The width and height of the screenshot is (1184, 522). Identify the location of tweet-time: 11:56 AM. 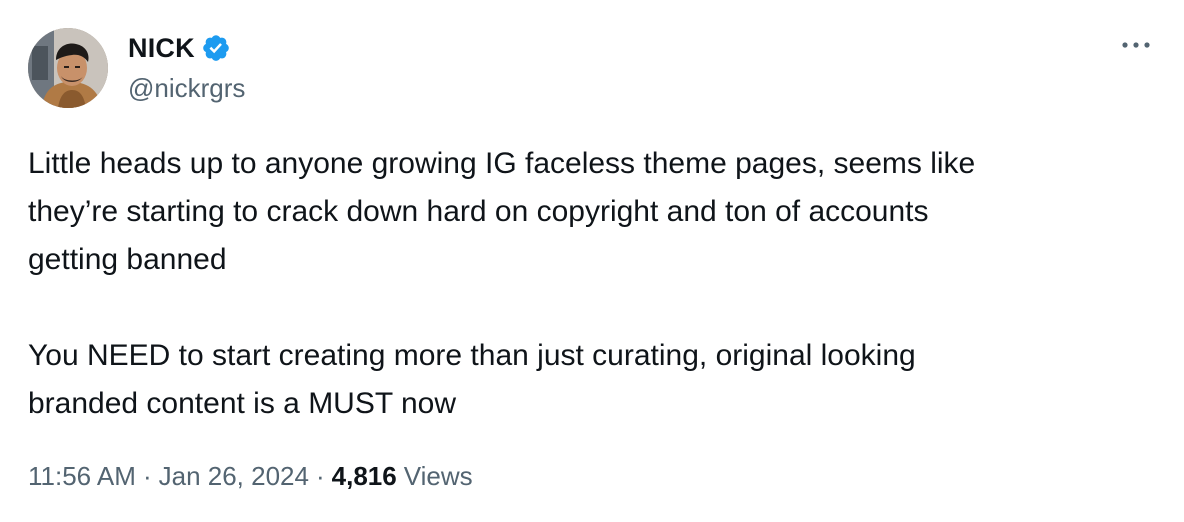
(82, 476).